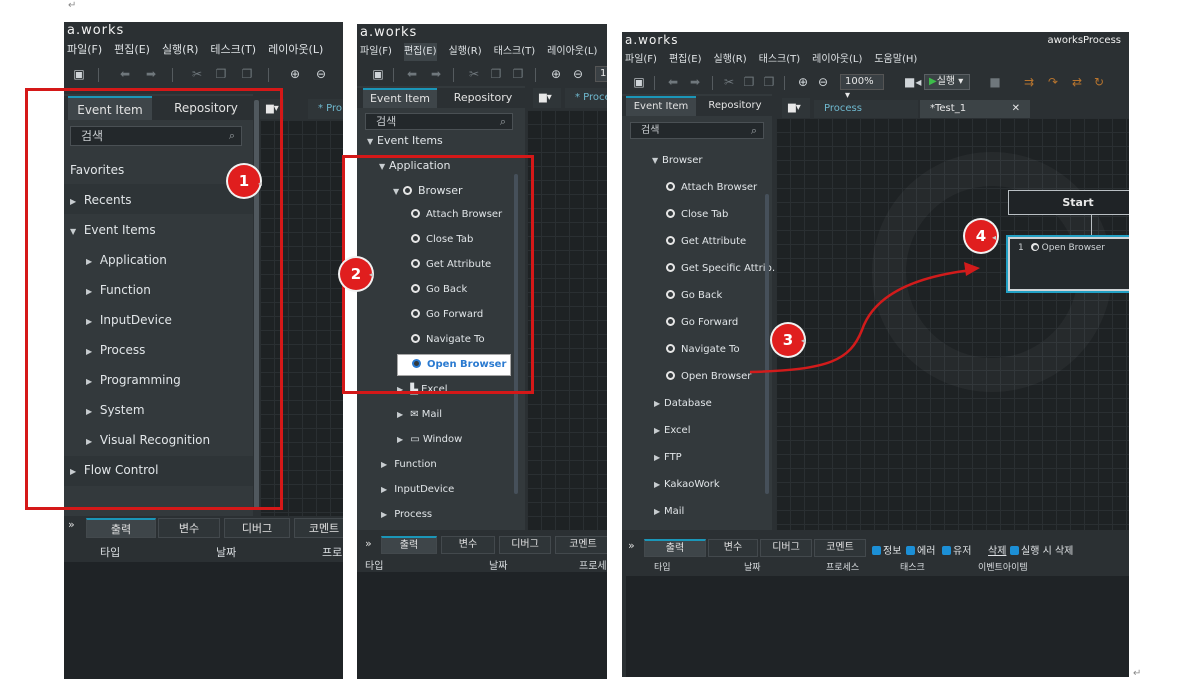 The height and width of the screenshot is (689, 1199). I want to click on drag-arrow, so click(864, 318).